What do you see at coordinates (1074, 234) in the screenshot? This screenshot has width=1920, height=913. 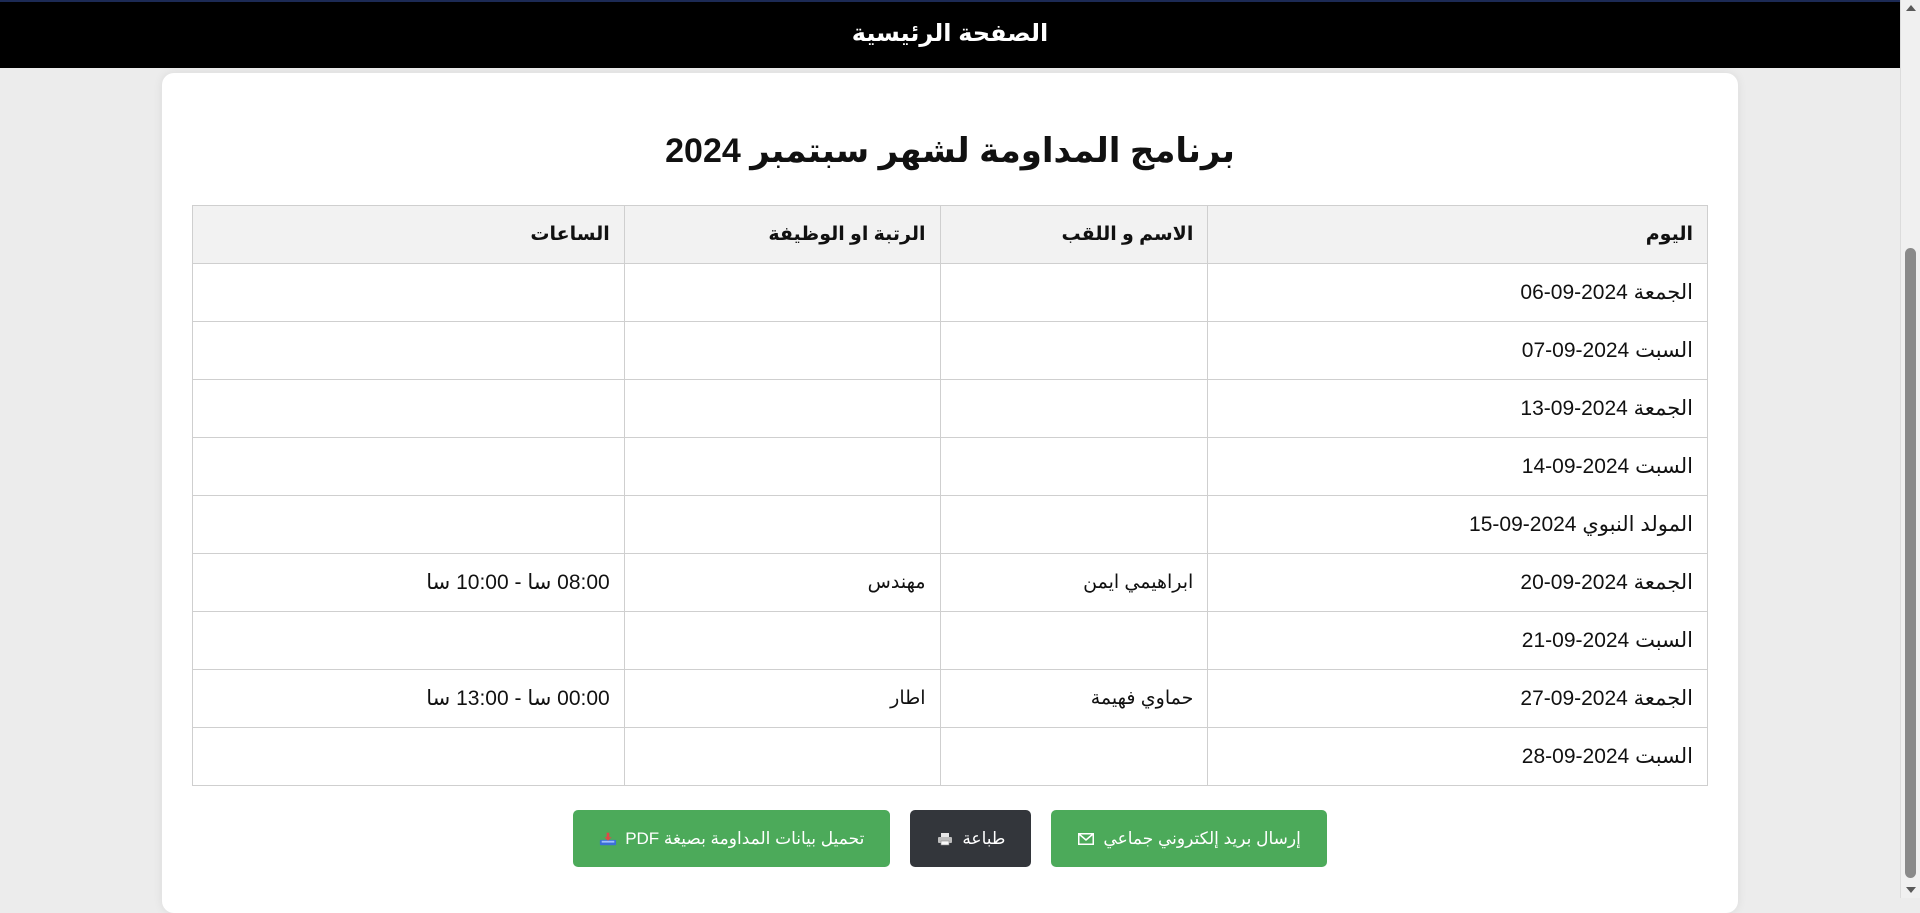 I see `column-header-name: الاسم و اللقب` at bounding box center [1074, 234].